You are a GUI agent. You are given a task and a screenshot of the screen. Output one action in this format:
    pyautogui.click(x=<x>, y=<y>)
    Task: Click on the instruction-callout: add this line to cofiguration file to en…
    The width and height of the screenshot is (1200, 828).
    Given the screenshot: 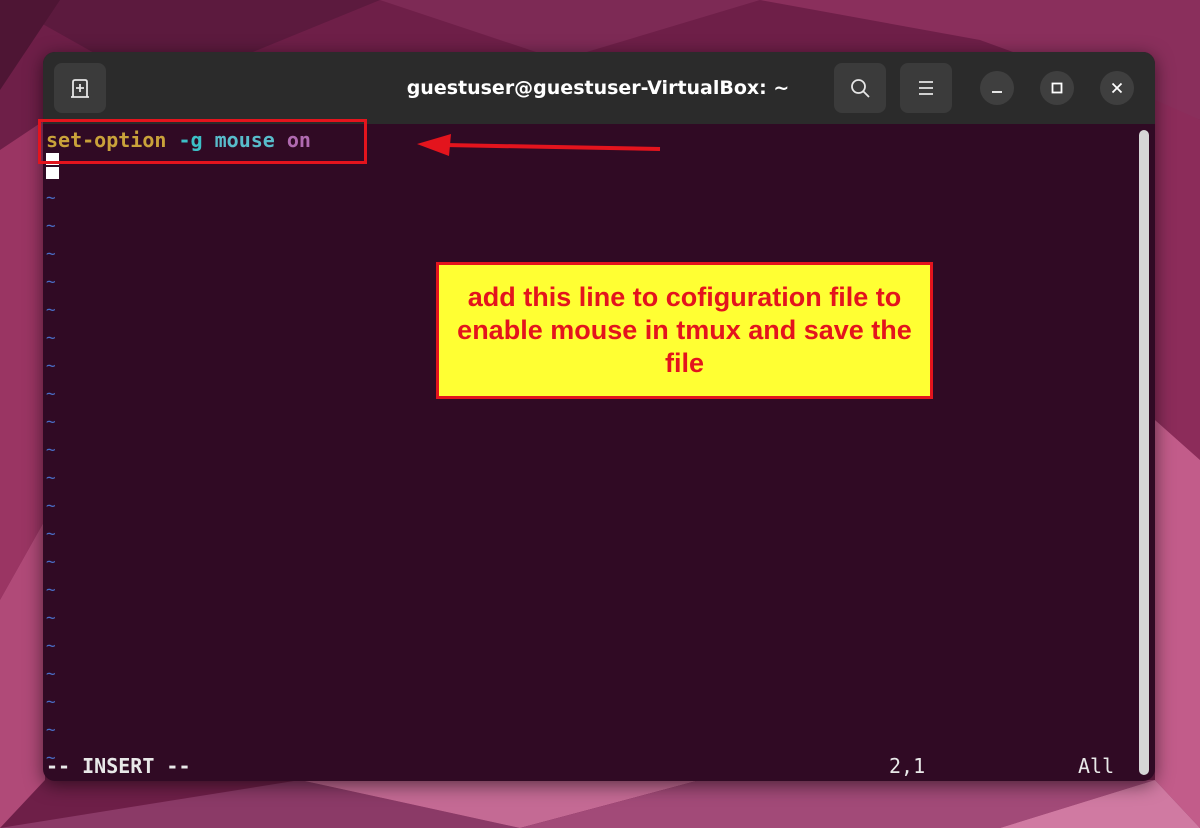 What is the action you would take?
    pyautogui.click(x=684, y=330)
    